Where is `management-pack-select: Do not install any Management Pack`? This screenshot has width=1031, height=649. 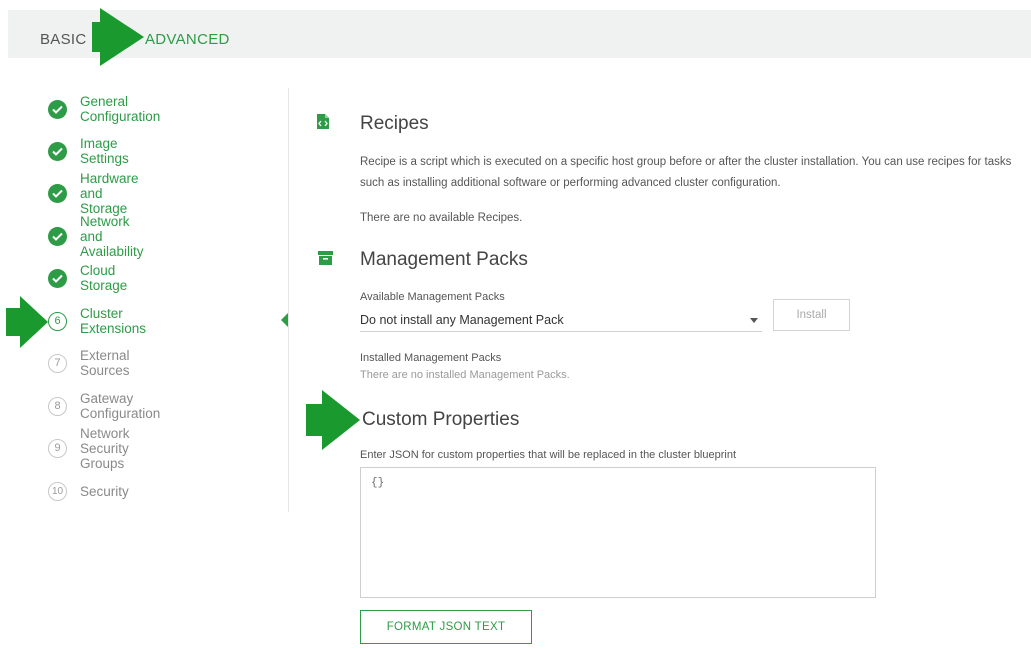
management-pack-select: Do not install any Management Pack is located at coordinates (561, 320).